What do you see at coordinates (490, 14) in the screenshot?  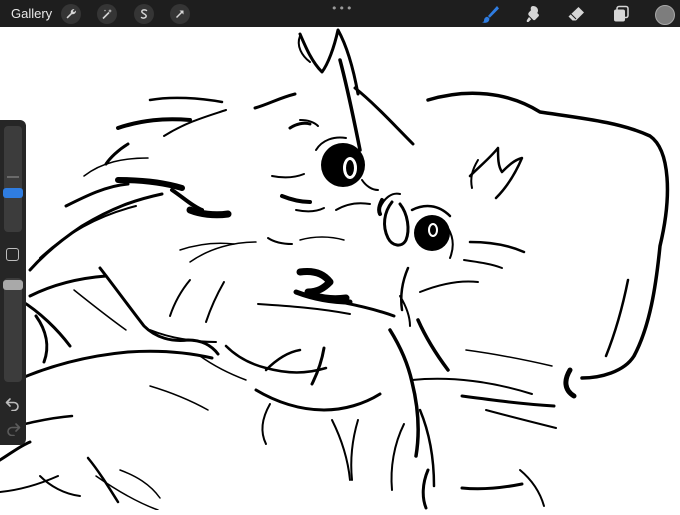 I see `brush-icon` at bounding box center [490, 14].